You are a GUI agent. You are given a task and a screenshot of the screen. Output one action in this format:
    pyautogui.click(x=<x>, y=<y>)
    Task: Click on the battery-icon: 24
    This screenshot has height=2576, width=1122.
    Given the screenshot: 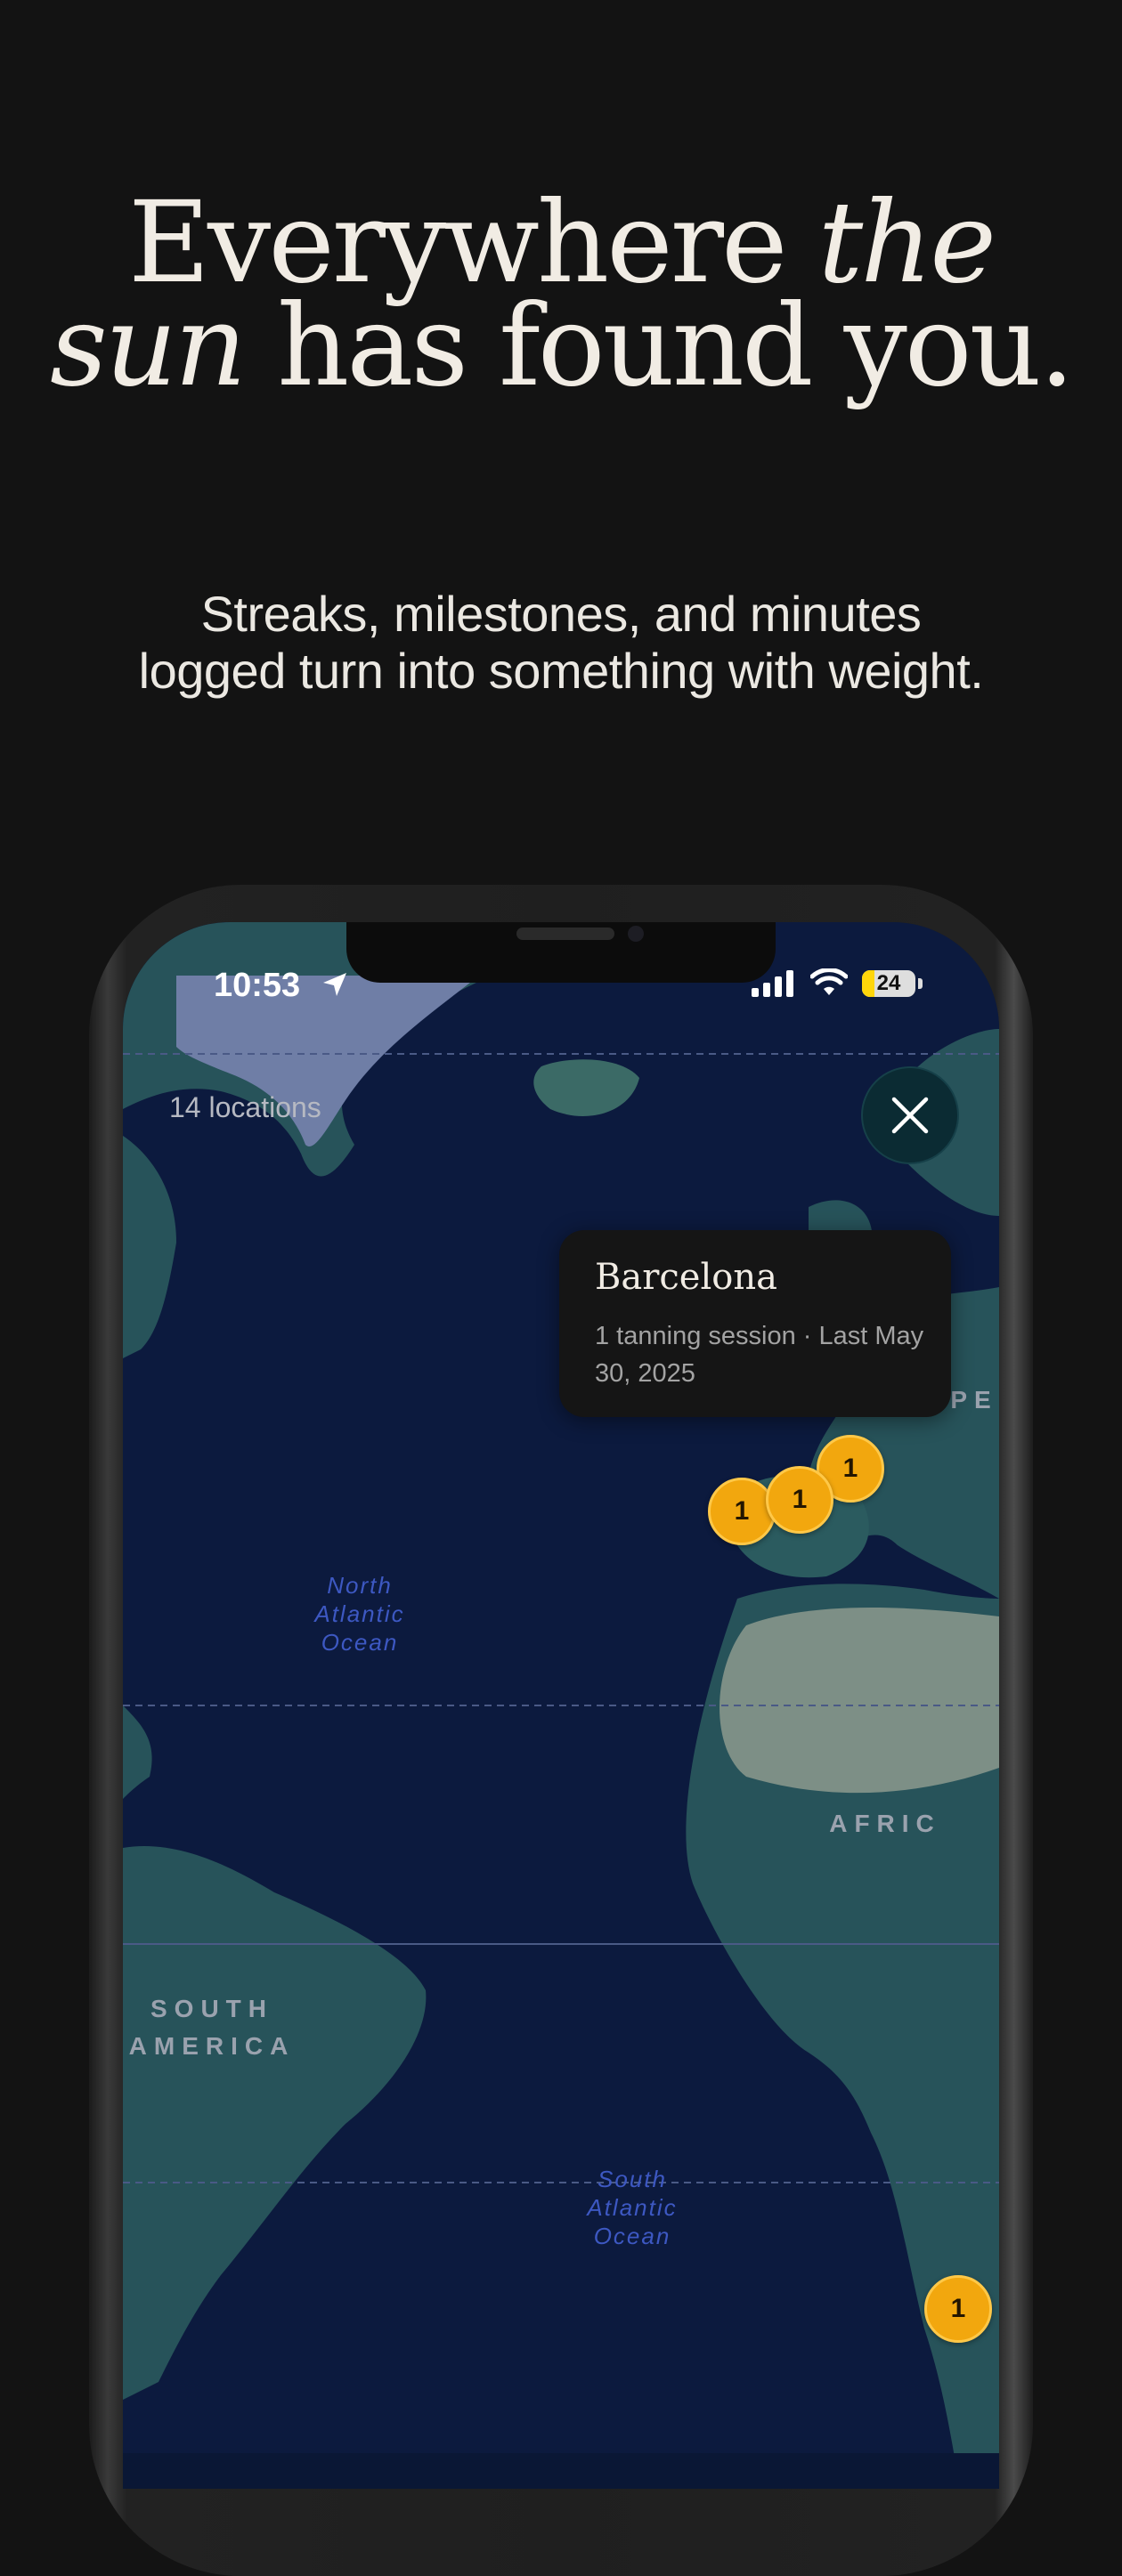 What is the action you would take?
    pyautogui.click(x=888, y=983)
    